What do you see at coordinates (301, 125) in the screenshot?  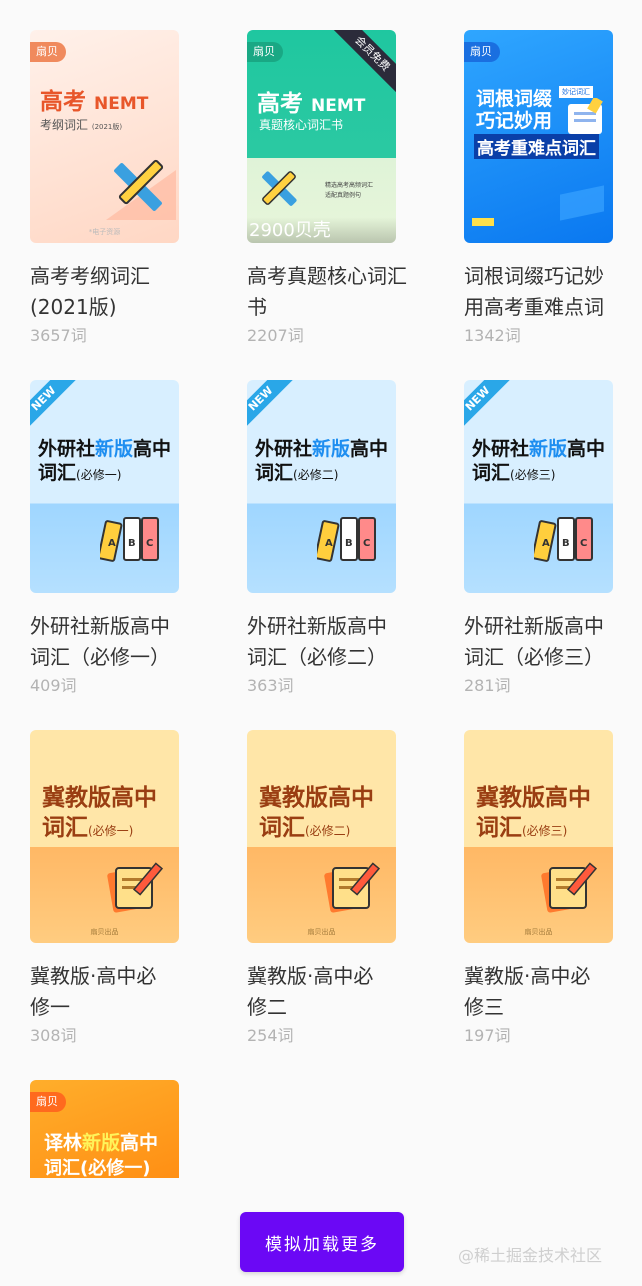 I see `cover-subtitle: 真题核心词汇书` at bounding box center [301, 125].